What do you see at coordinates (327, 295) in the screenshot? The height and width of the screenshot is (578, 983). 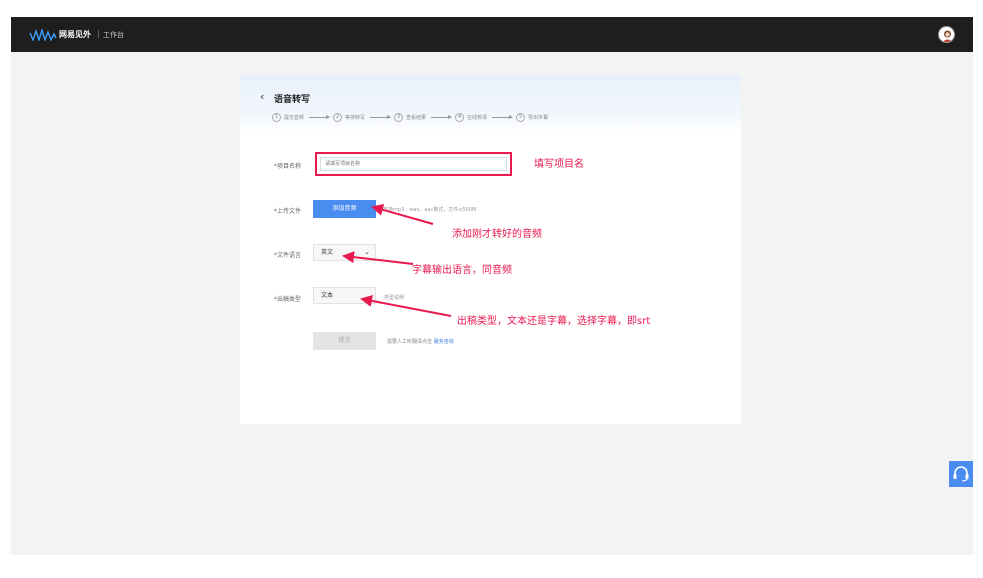 I see `output-type-value: 文本` at bounding box center [327, 295].